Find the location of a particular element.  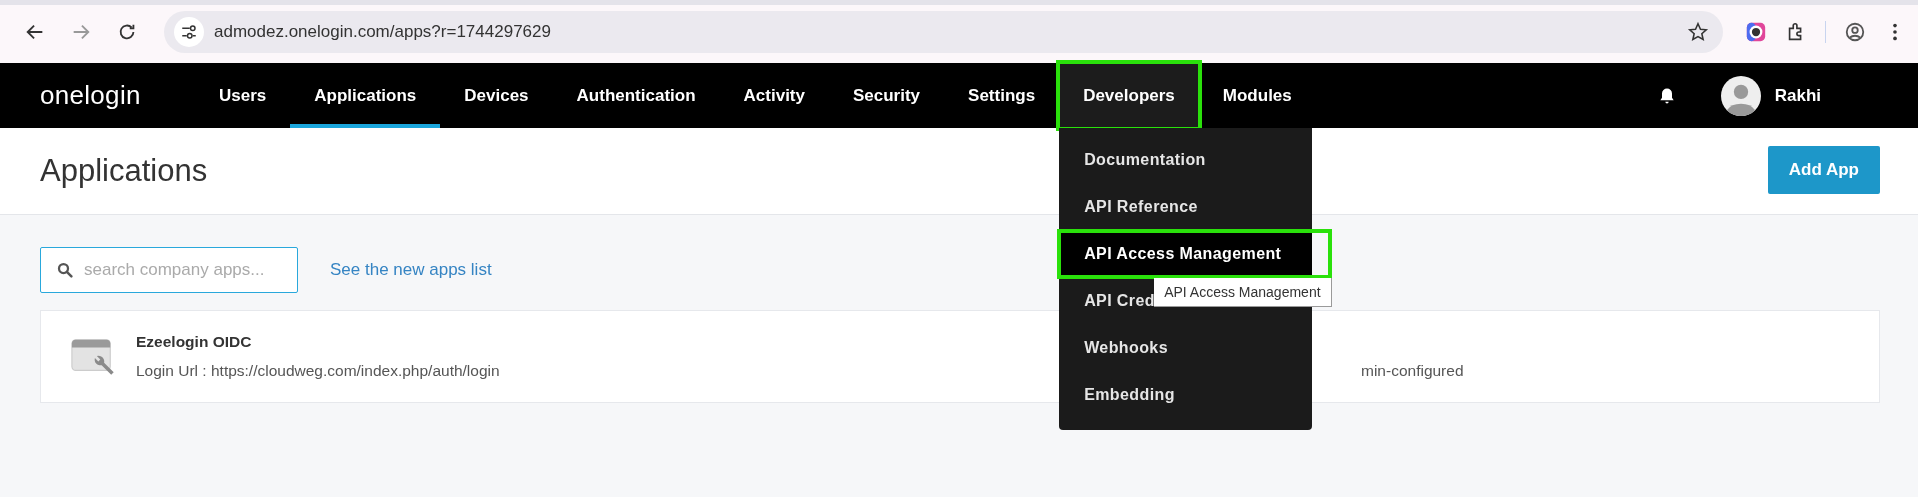

menu-item: Webhooks is located at coordinates (1186, 347).